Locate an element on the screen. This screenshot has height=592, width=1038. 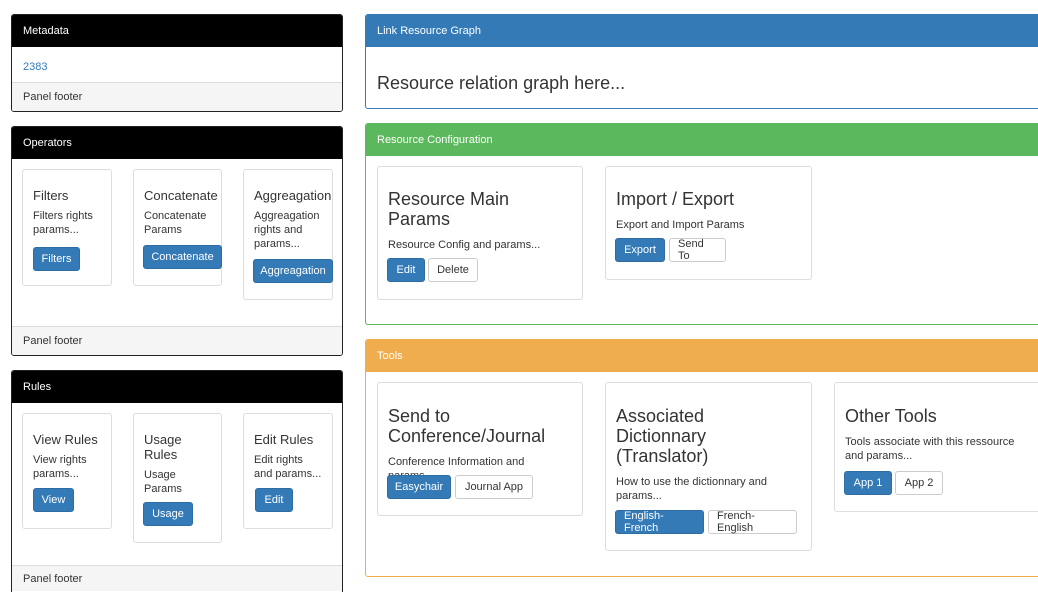
operators-panel-footer: Panel footer is located at coordinates (177, 340).